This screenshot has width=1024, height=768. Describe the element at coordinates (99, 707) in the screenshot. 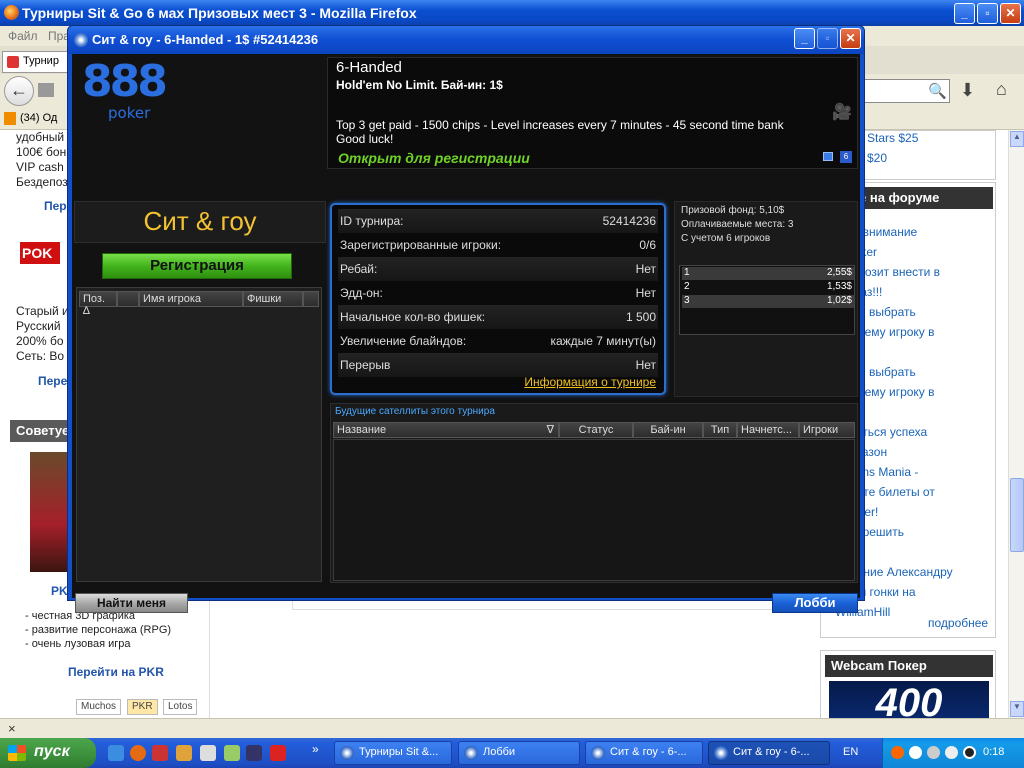

I see `tab-muchos: Muchos` at that location.